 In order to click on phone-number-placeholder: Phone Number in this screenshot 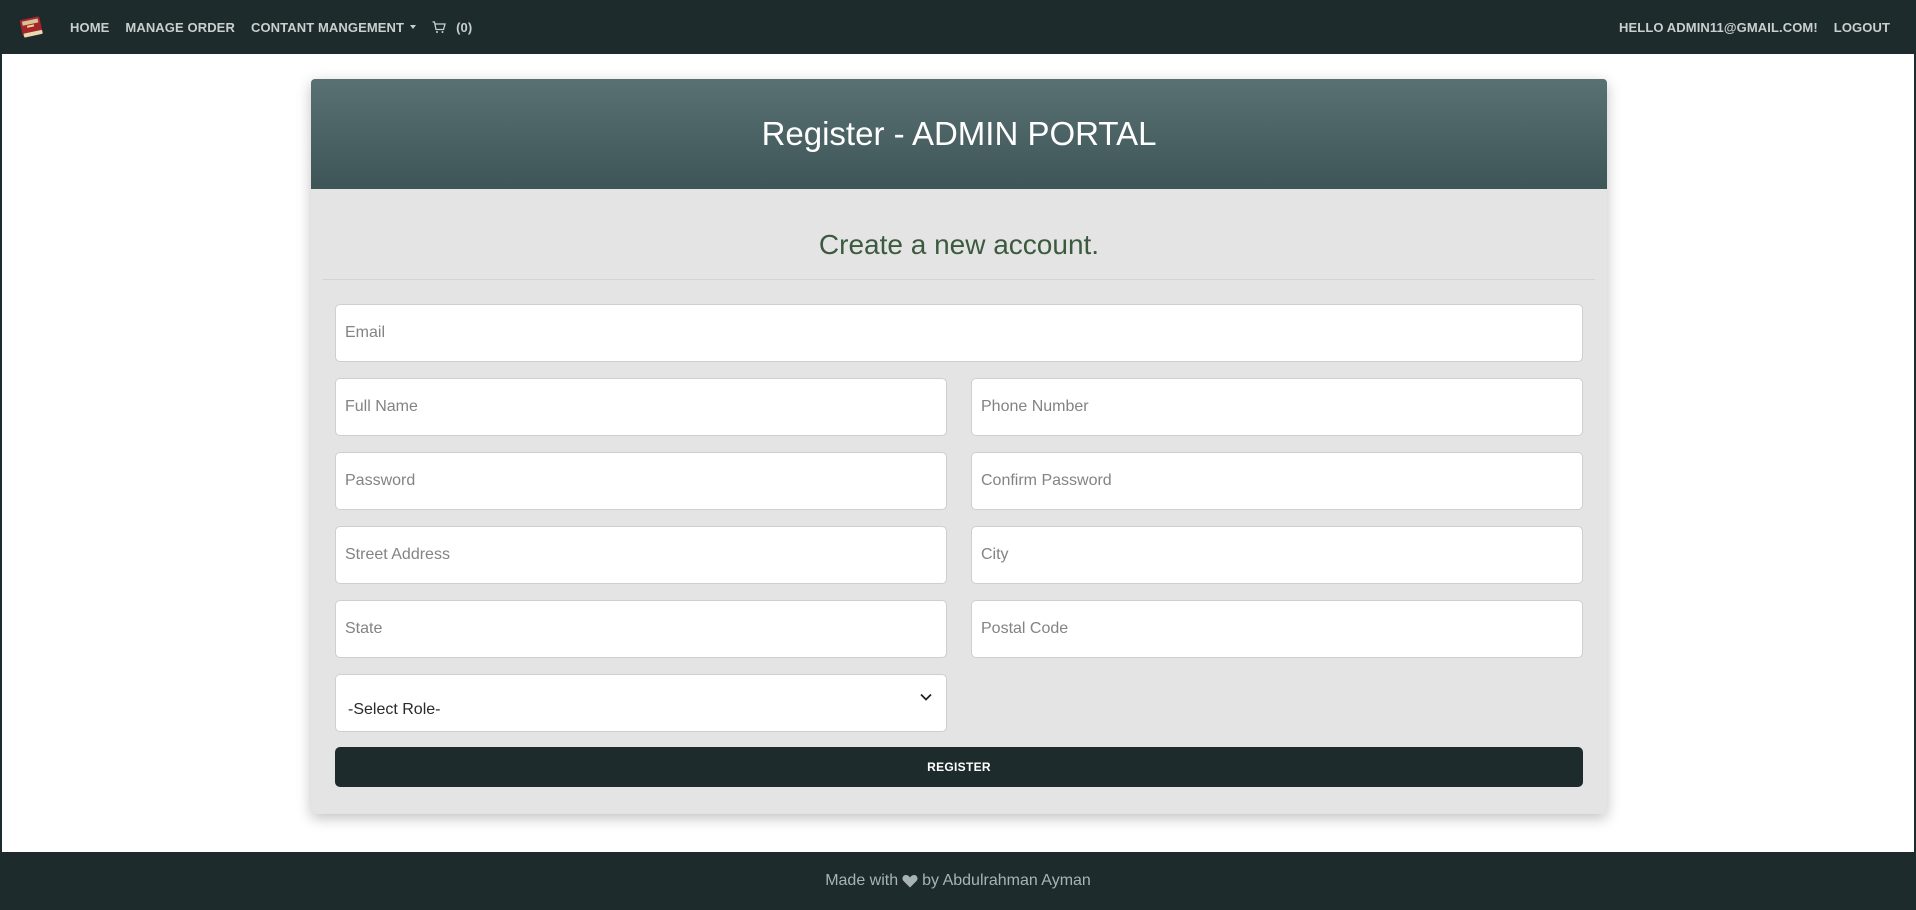, I will do `click(1035, 406)`.